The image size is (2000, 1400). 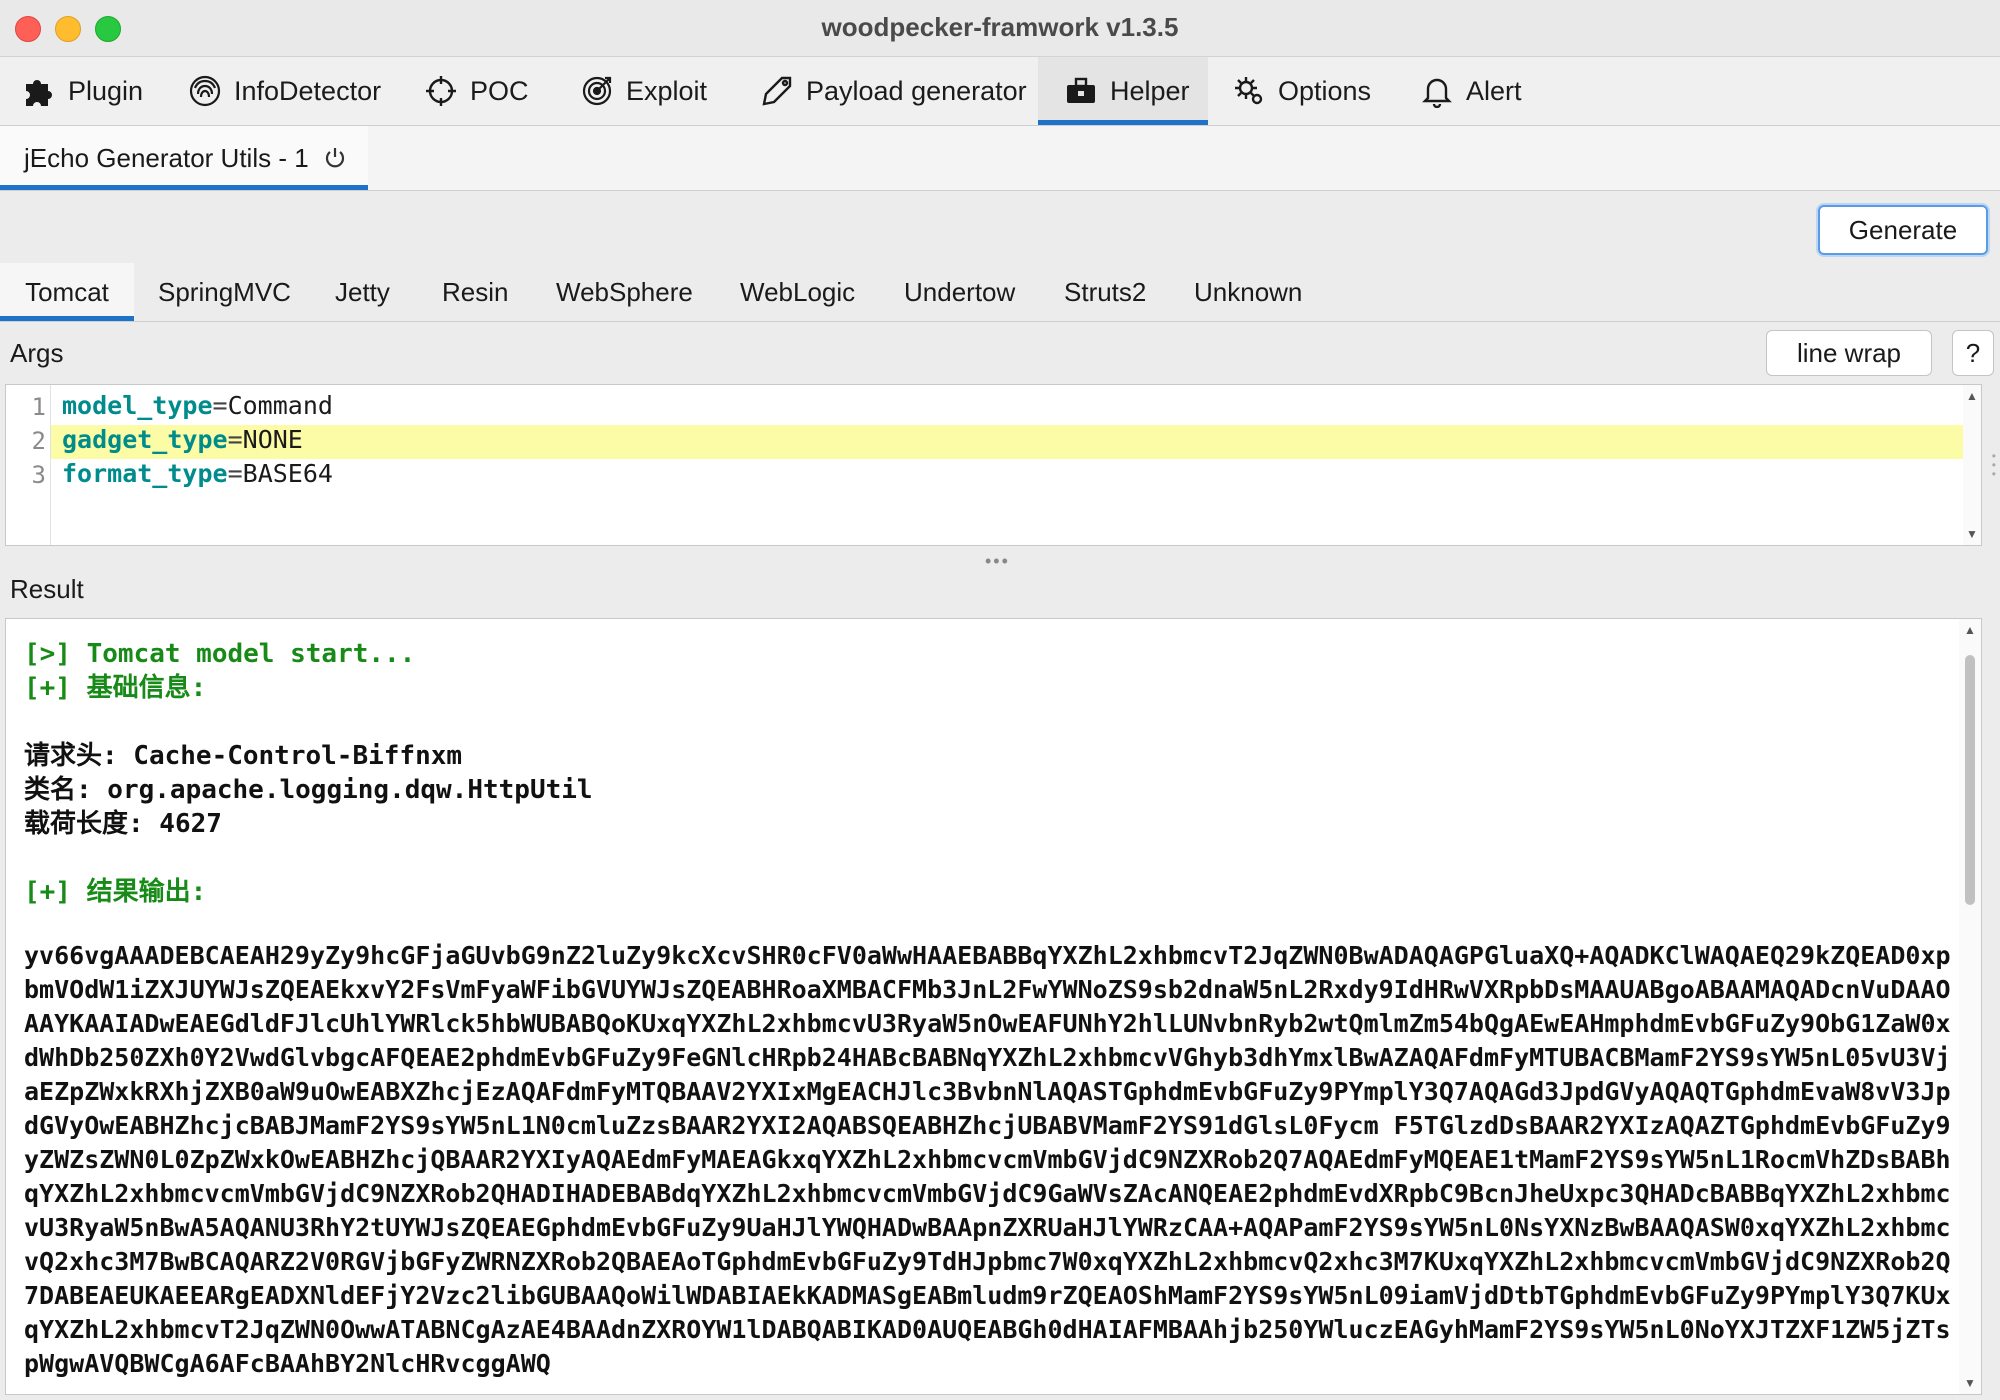 I want to click on line-number: 1, so click(x=38, y=407).